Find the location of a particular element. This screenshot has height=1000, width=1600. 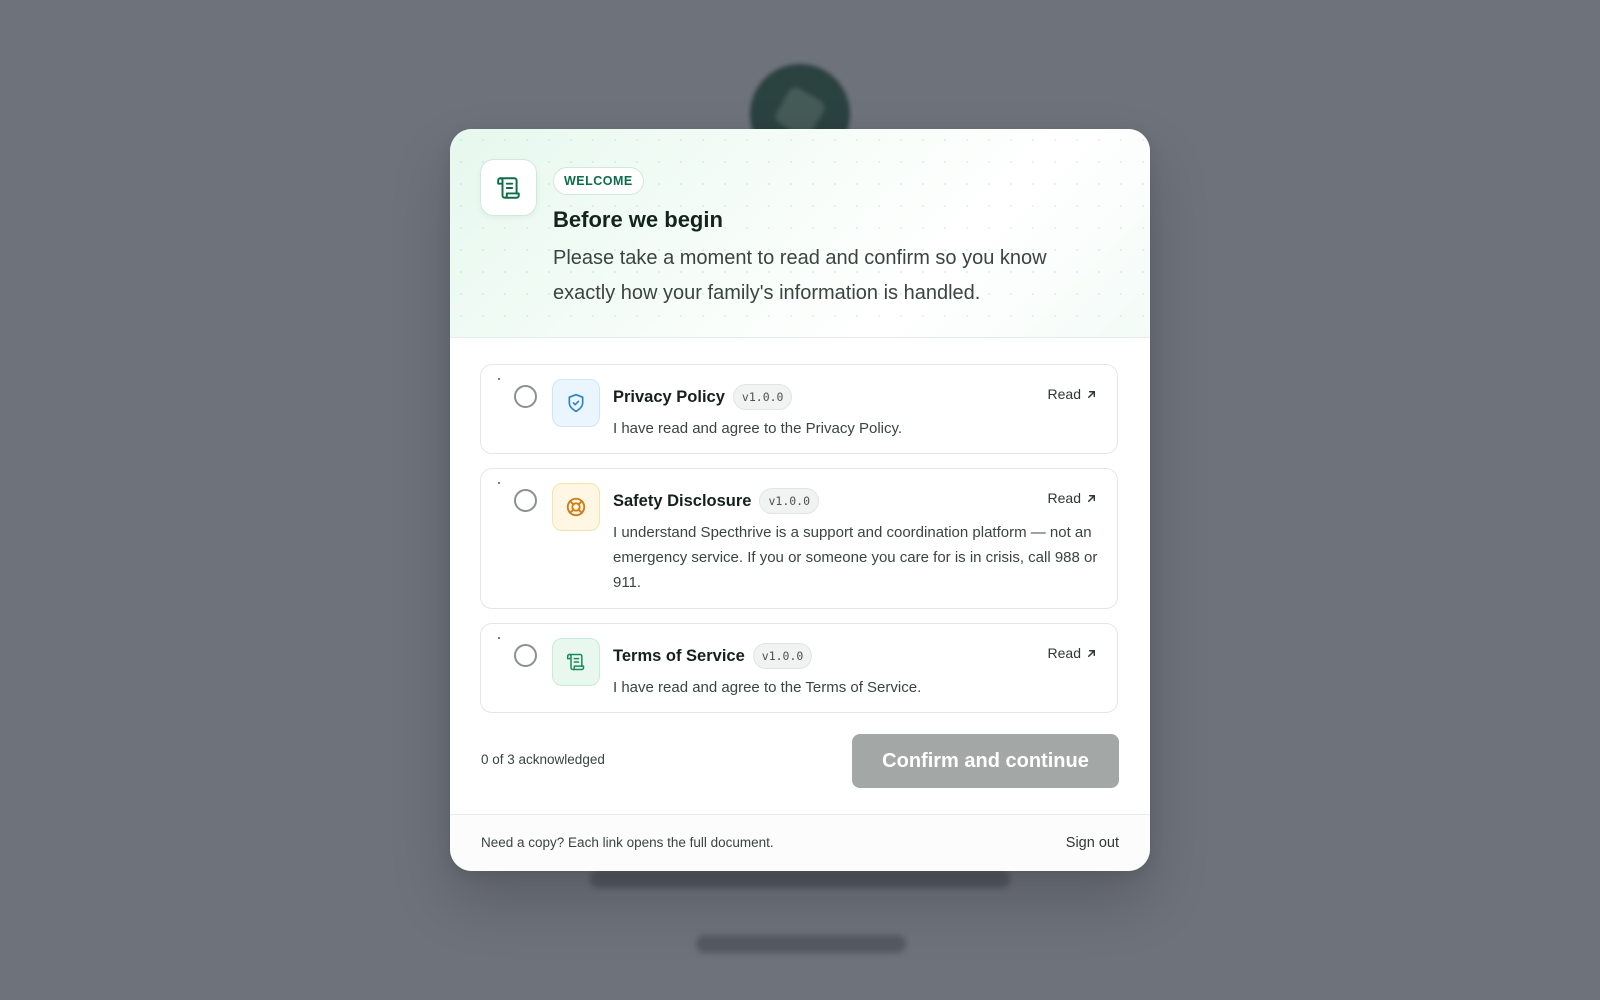

read-terms-of-service-link: Read is located at coordinates (1072, 653).